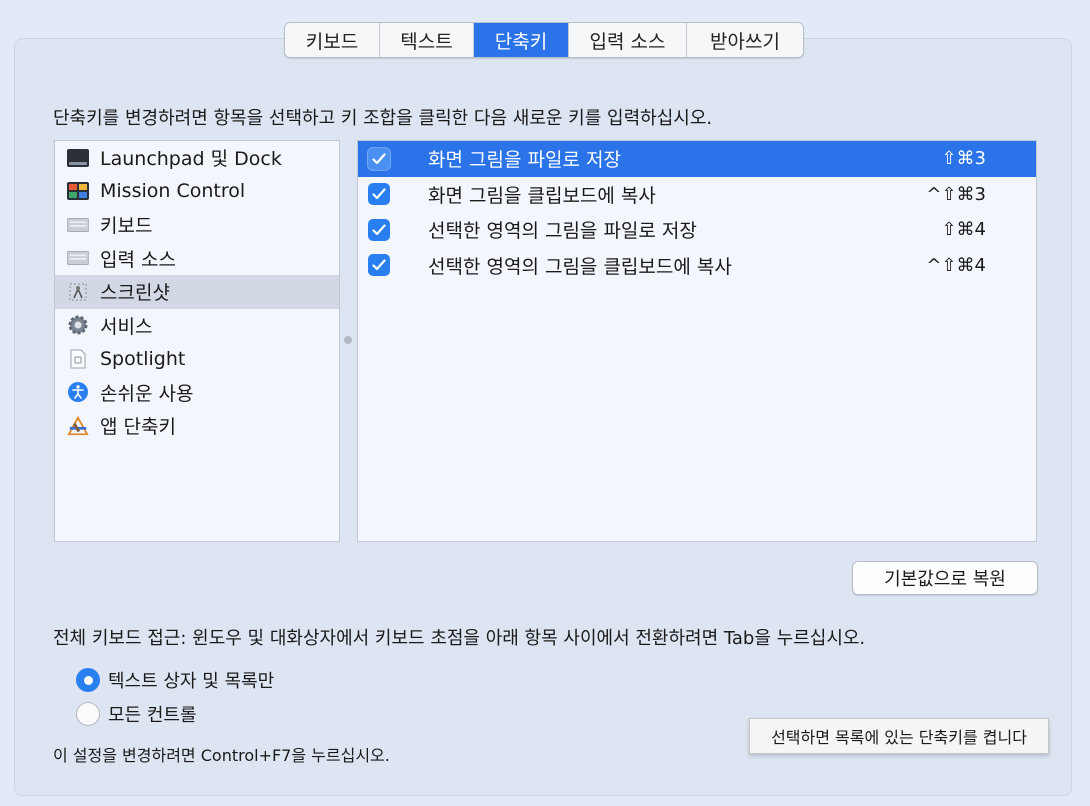 The height and width of the screenshot is (806, 1090). Describe the element at coordinates (197, 326) in the screenshot. I see `category-item-services: 서비스` at that location.